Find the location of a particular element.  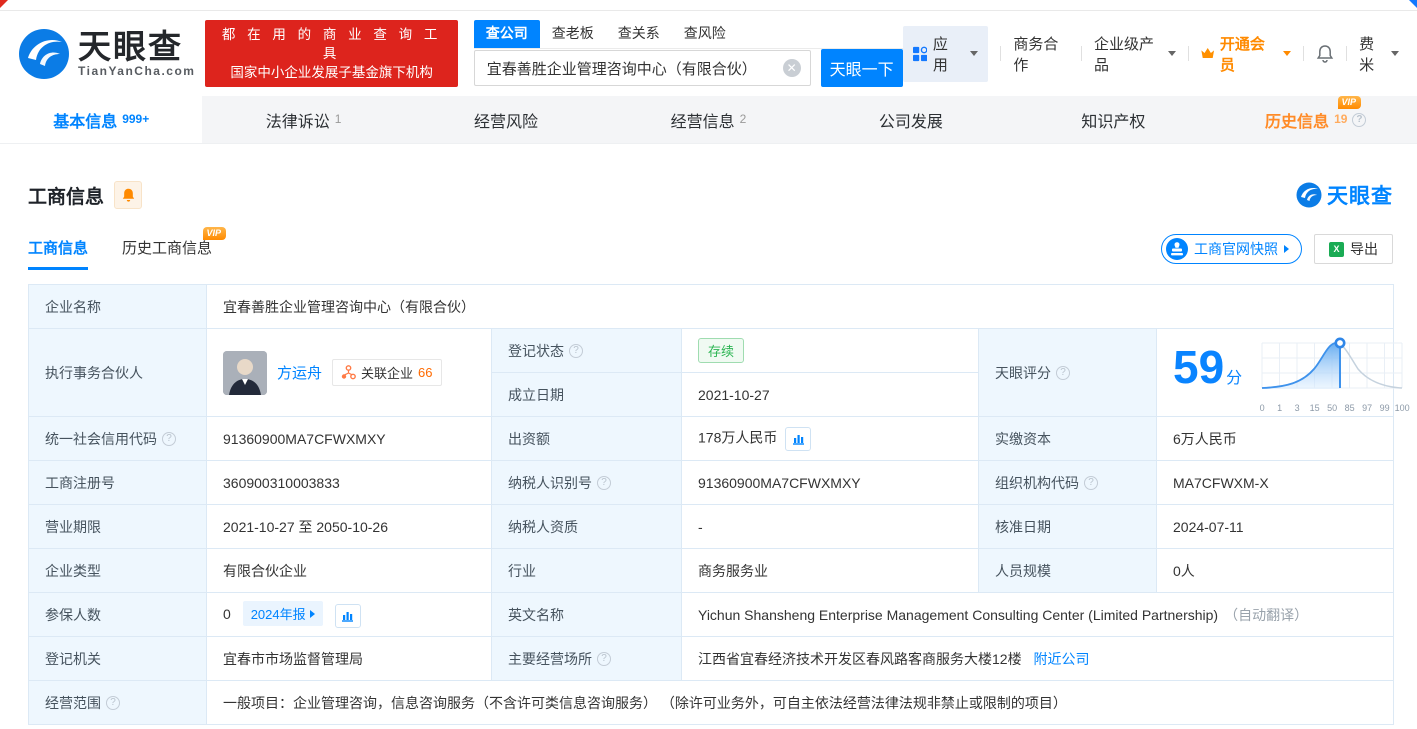

tab-label: 知识产权 is located at coordinates (1113, 122).